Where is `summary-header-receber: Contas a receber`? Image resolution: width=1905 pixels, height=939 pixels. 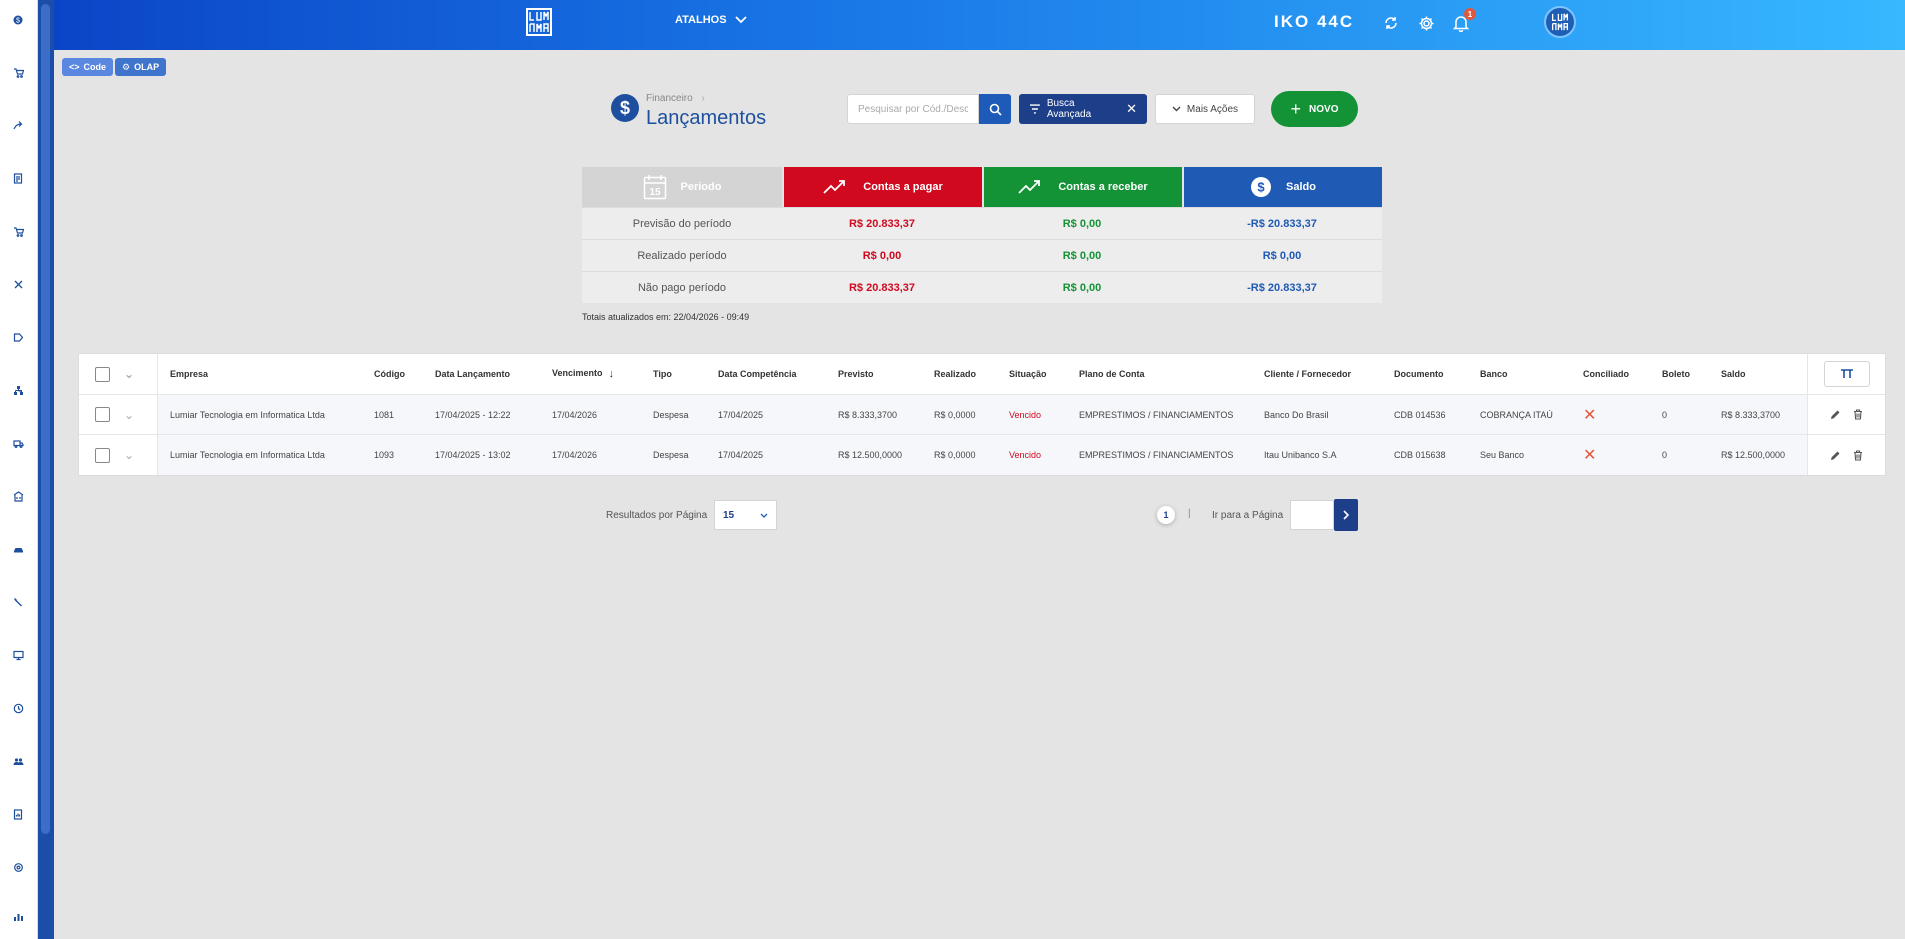 summary-header-receber: Contas a receber is located at coordinates (1083, 187).